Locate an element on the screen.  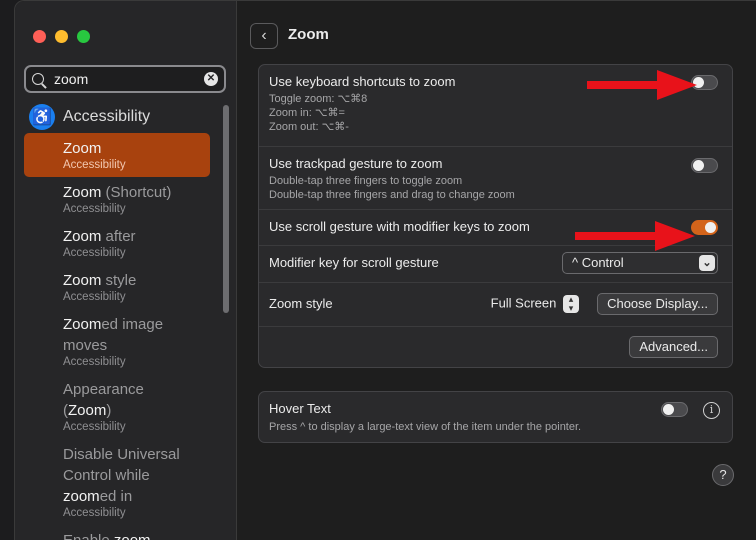
page-title: Zoom is located at coordinates (308, 34).